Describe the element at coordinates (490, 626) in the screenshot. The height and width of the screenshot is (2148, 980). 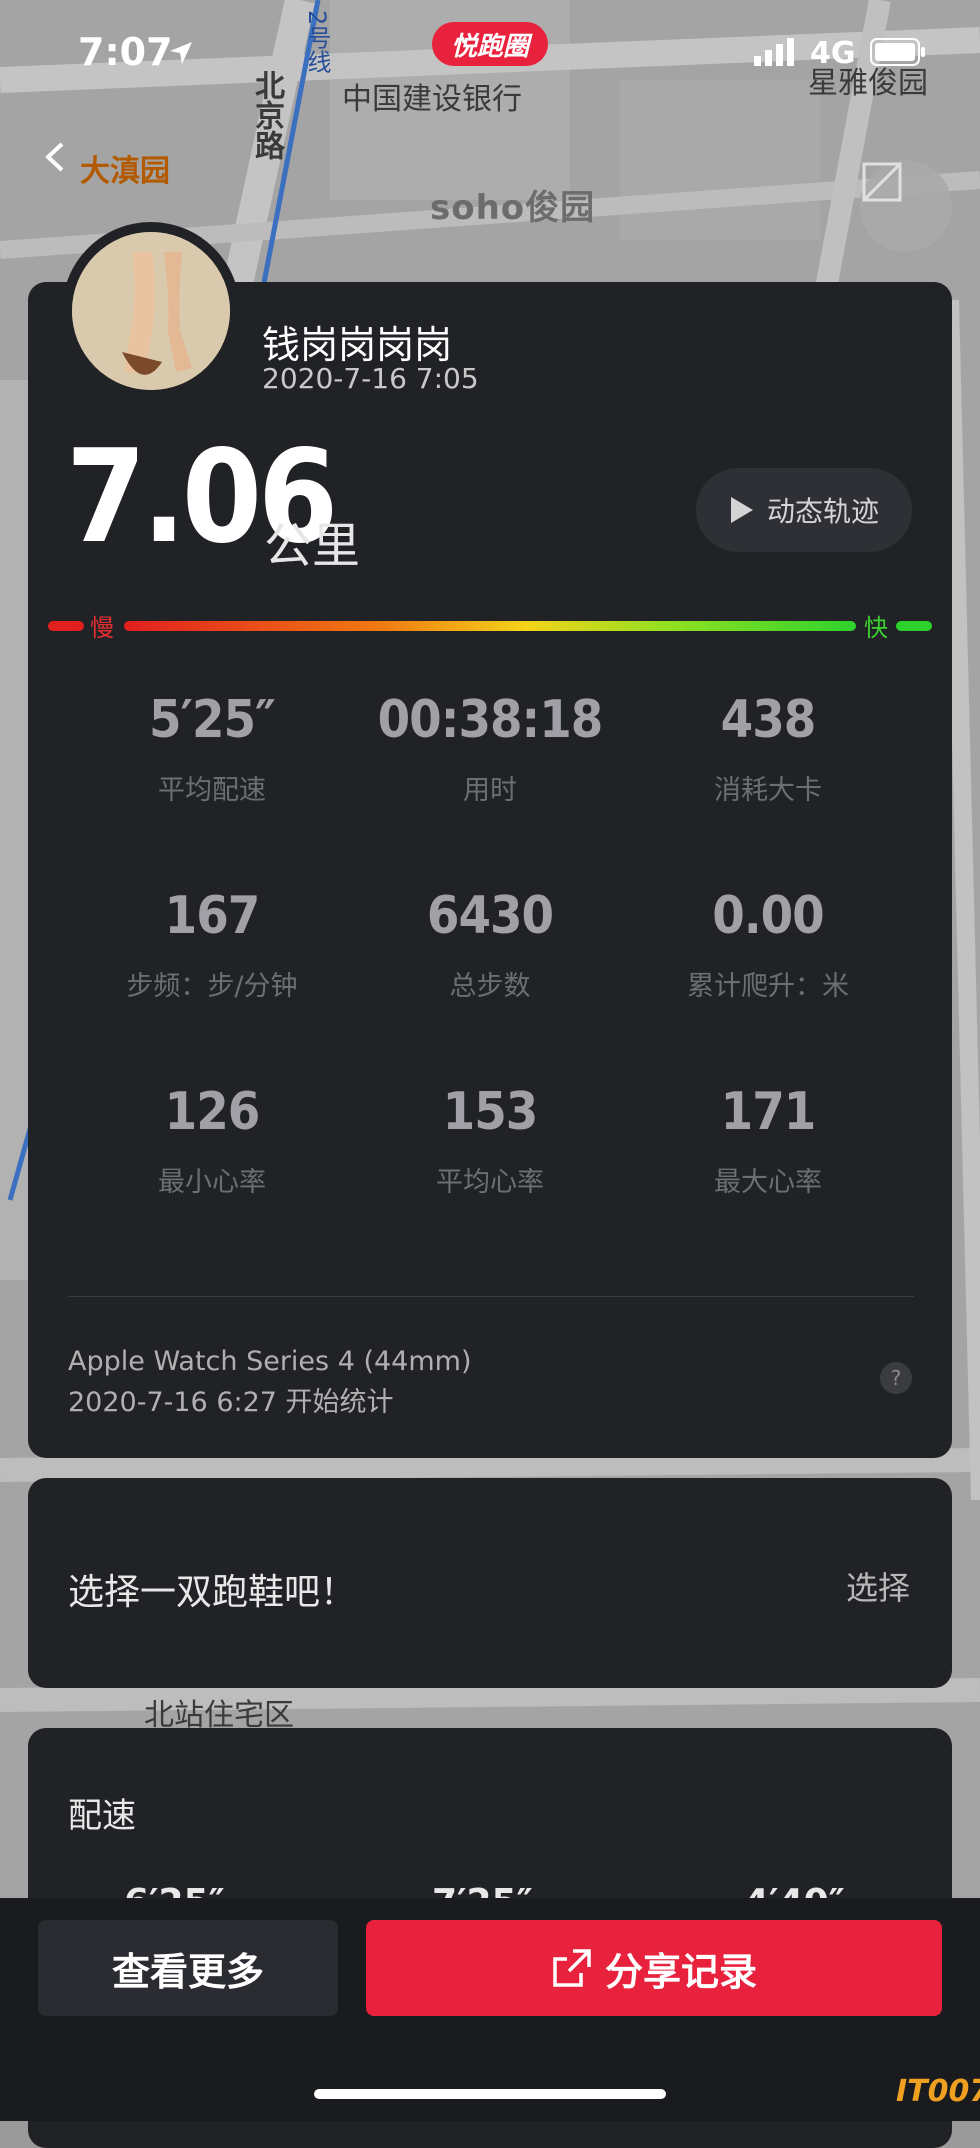
I see `pace-gradient-bar` at that location.